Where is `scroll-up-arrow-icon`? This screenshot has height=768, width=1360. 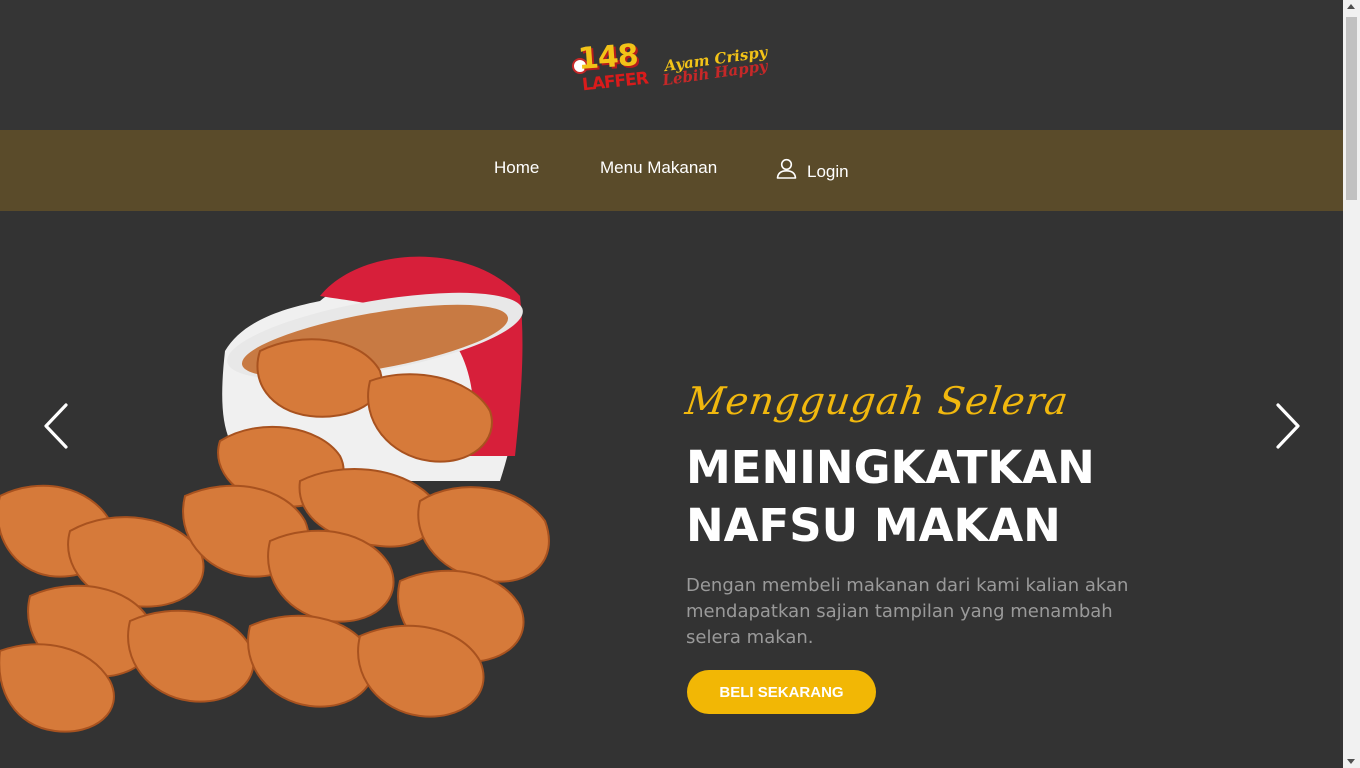
scroll-up-arrow-icon is located at coordinates (1351, 6).